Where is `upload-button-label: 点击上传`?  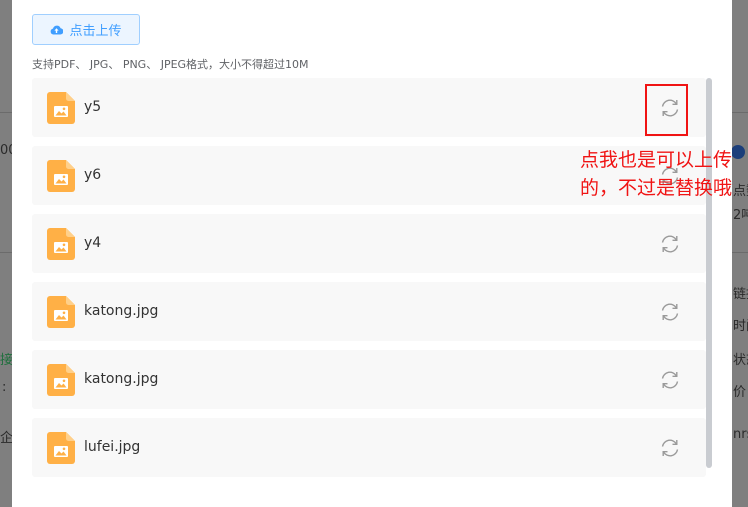 upload-button-label: 点击上传 is located at coordinates (95, 31).